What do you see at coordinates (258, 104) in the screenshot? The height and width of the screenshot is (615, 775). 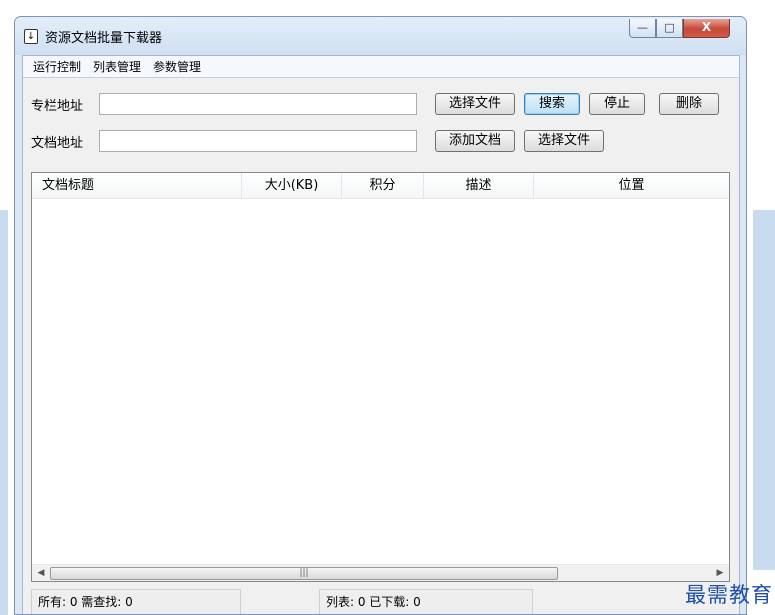 I see `column-url-input` at bounding box center [258, 104].